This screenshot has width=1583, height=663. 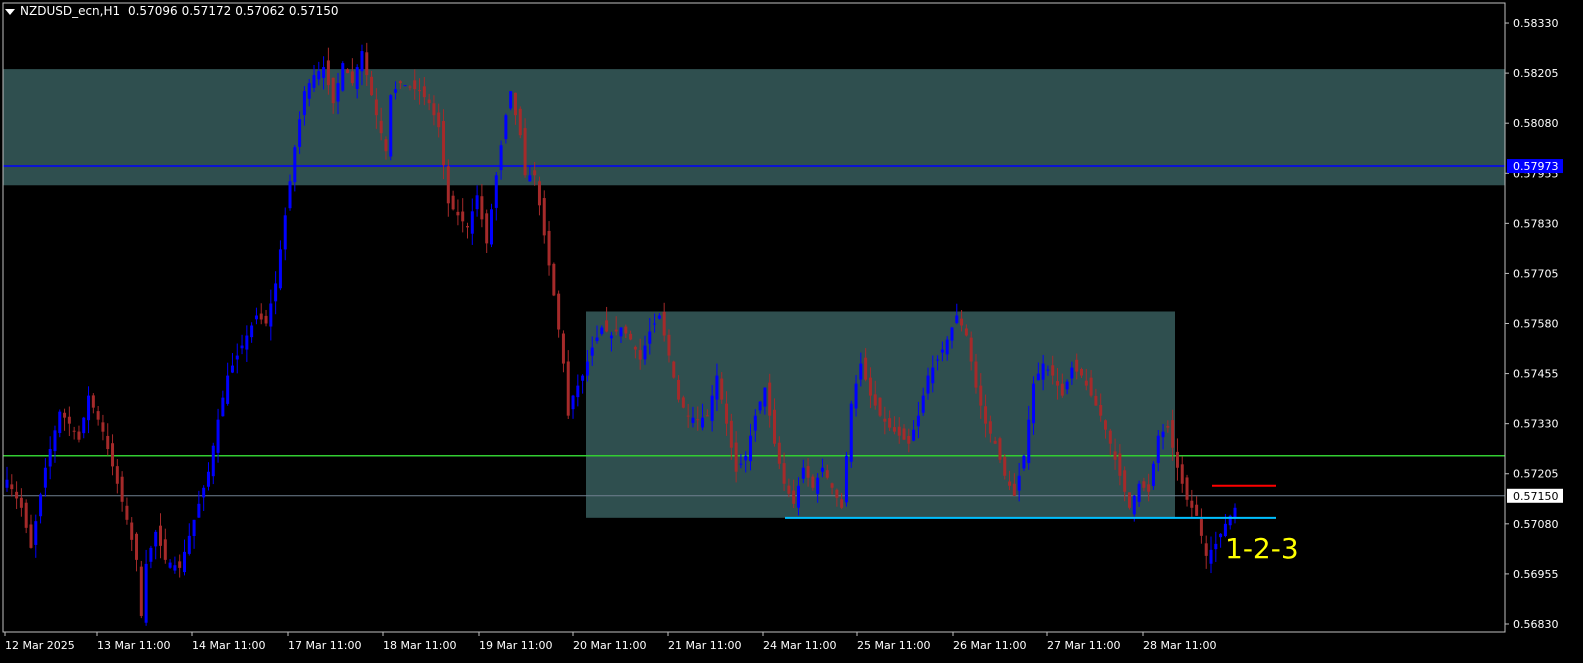 I want to click on y-tick-label: 0.57205, so click(x=1536, y=474).